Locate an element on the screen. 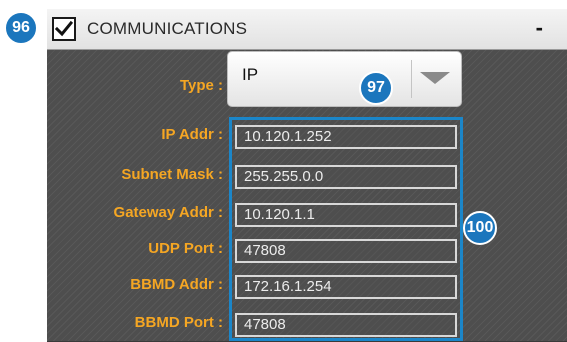 Image resolution: width=567 pixels, height=342 pixels. ip-addr-field: 10.120.1.252 is located at coordinates (346, 137).